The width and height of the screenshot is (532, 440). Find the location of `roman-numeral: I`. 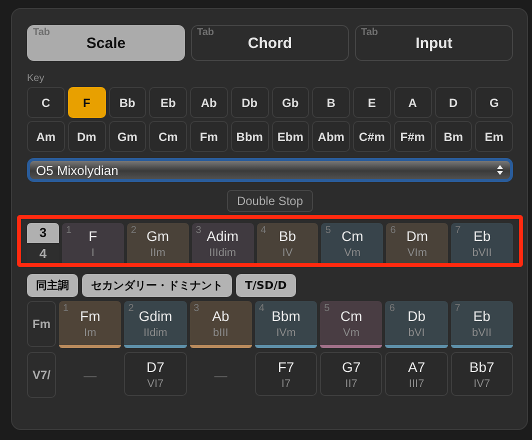

roman-numeral: I is located at coordinates (92, 252).